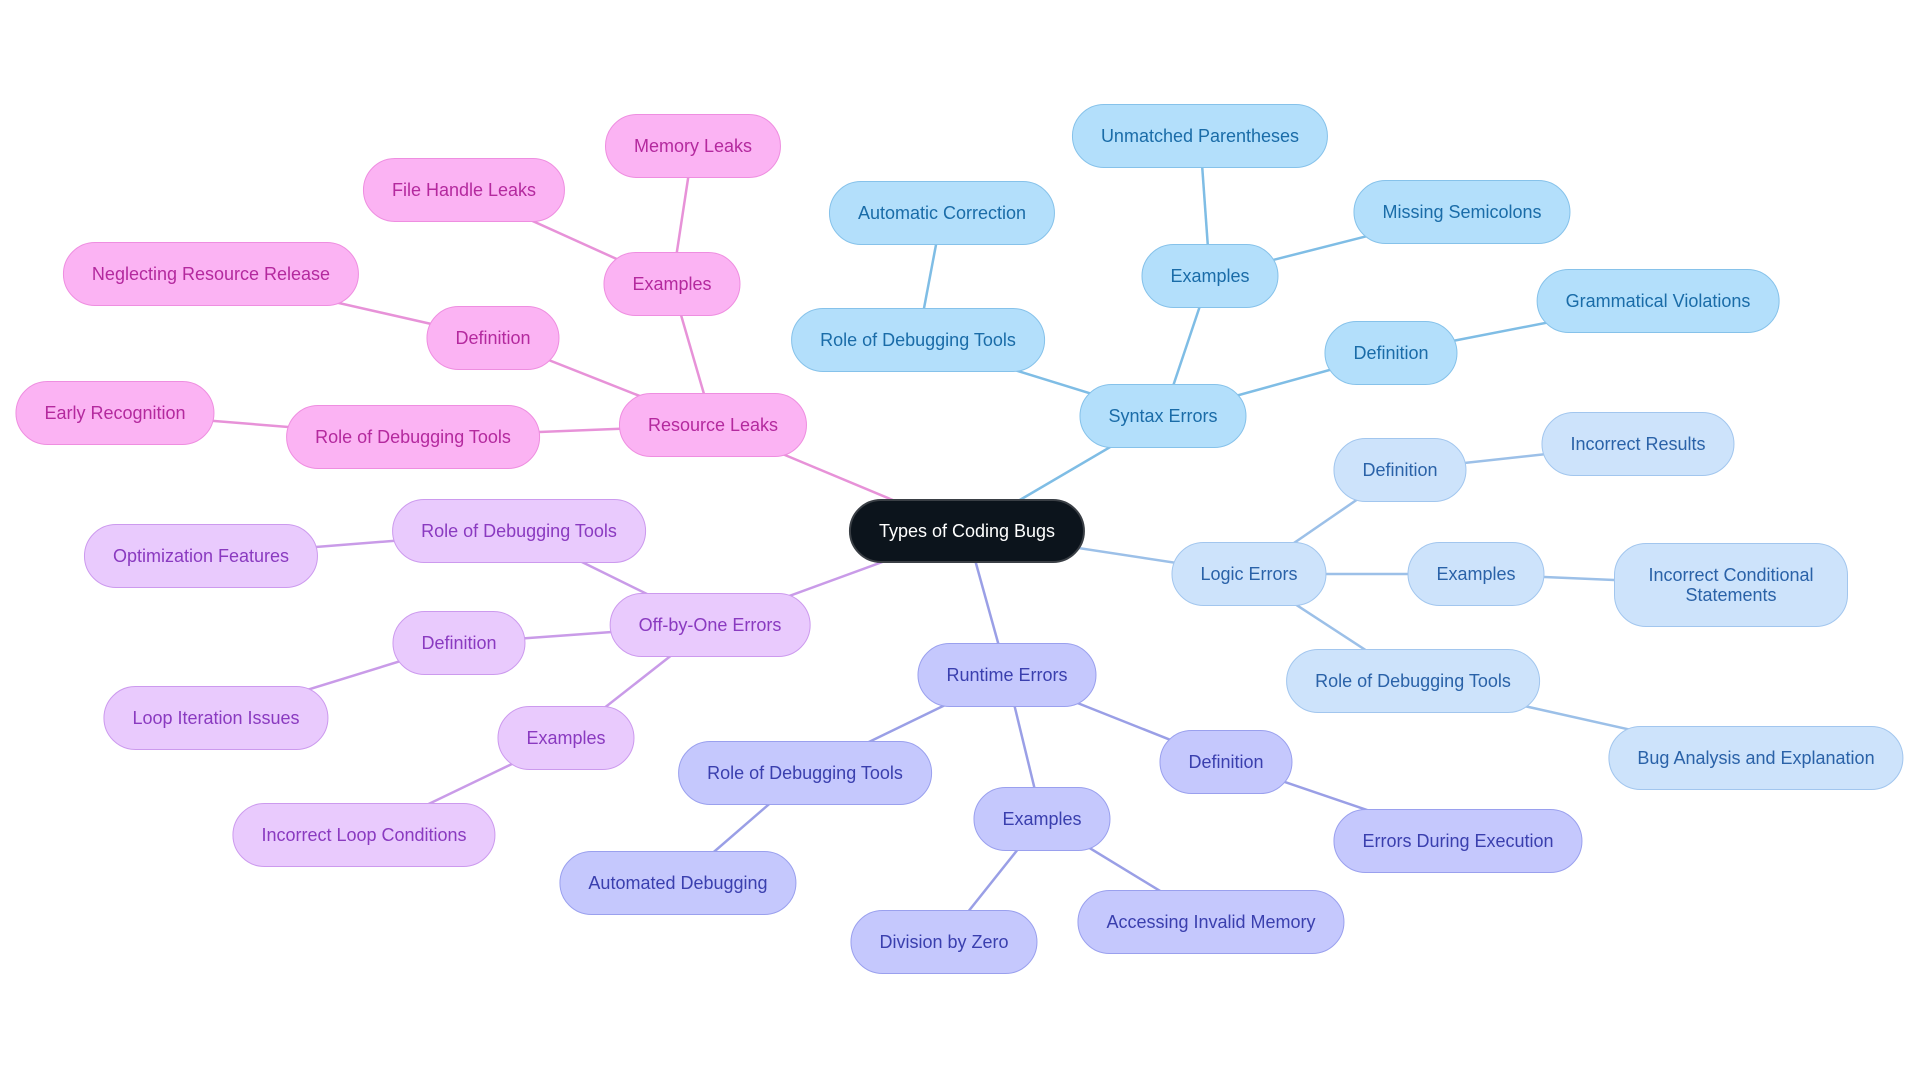 This screenshot has height=1083, width=1920. I want to click on node-obo-role-opt: Optimization Features, so click(201, 556).